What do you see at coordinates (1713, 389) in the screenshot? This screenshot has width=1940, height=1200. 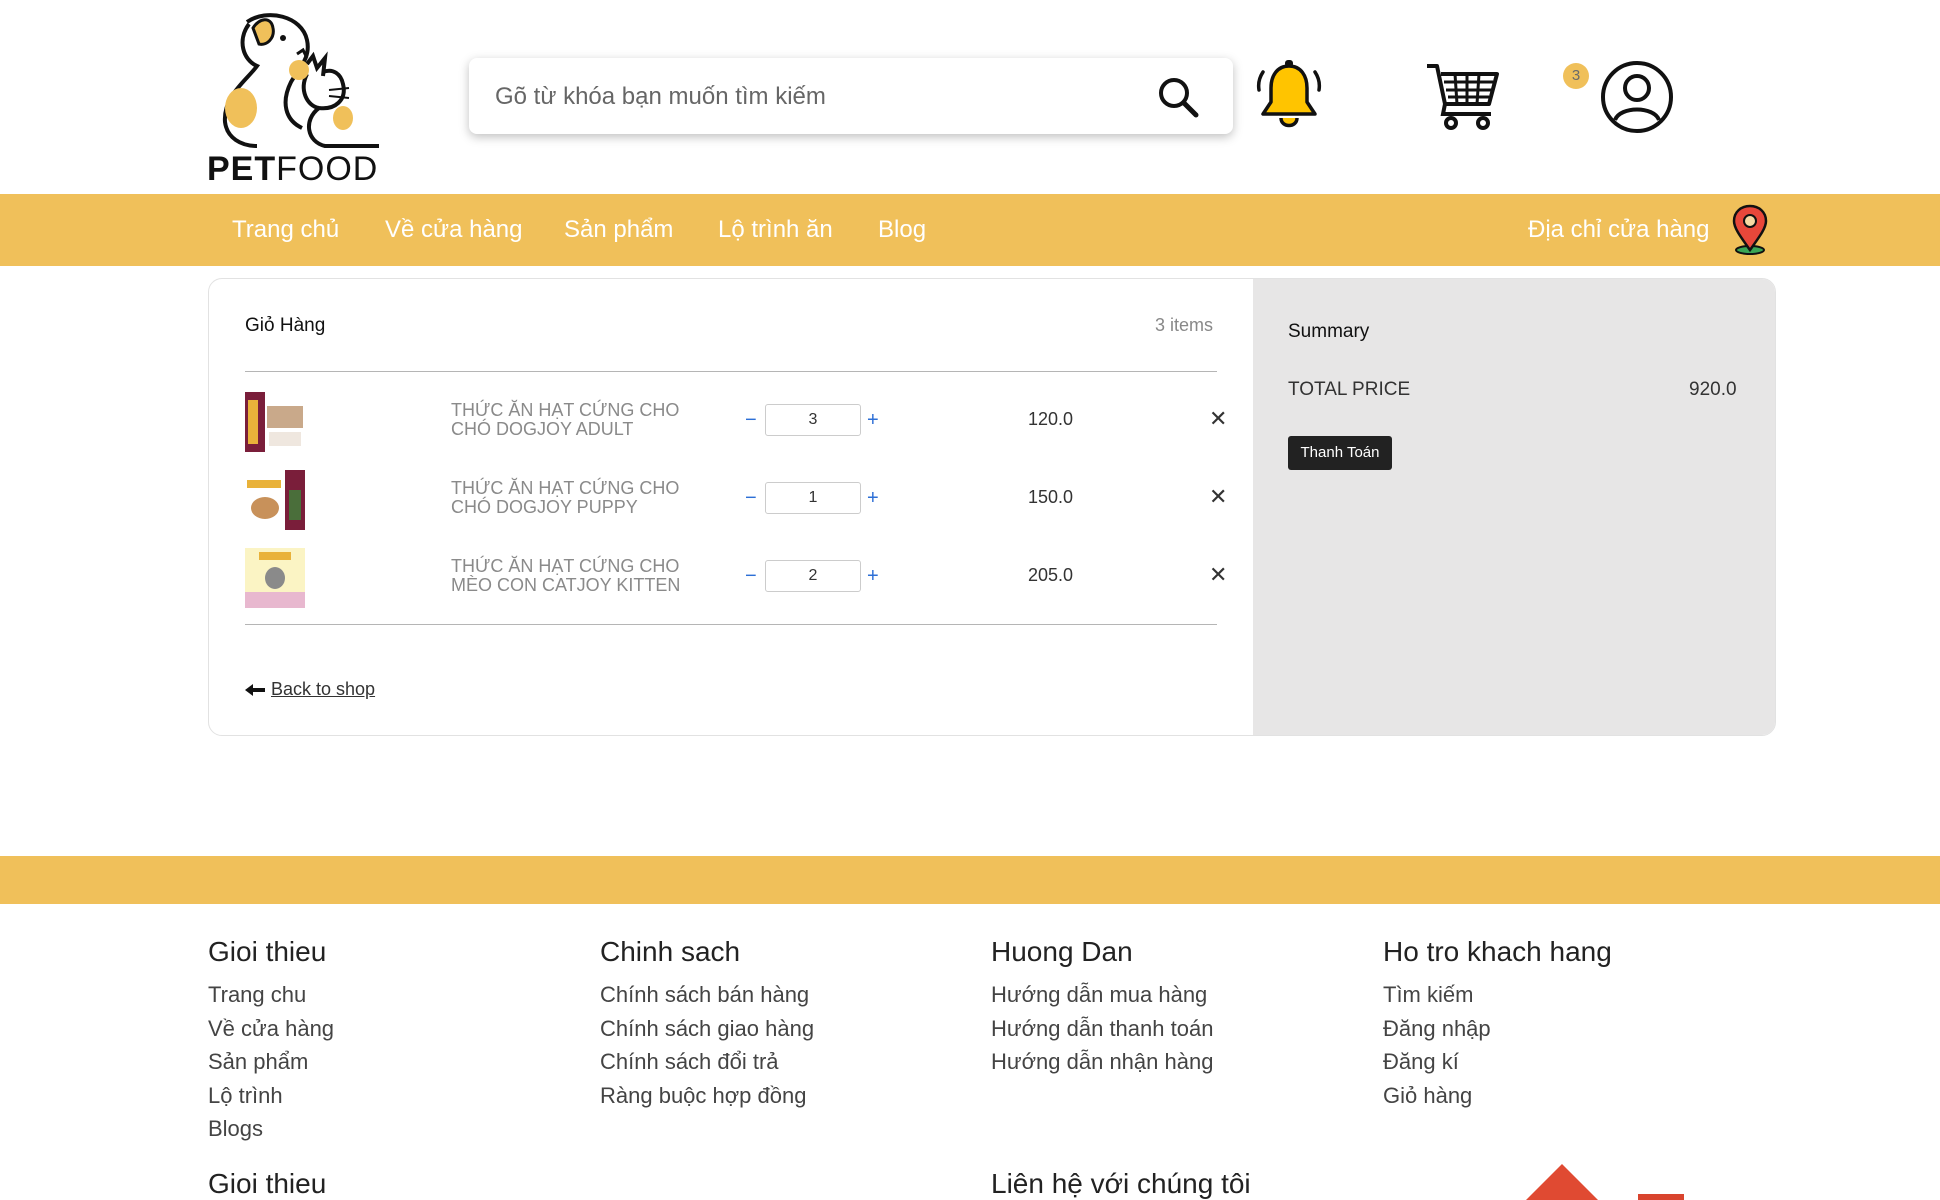 I see `total-price-value: 920.0` at bounding box center [1713, 389].